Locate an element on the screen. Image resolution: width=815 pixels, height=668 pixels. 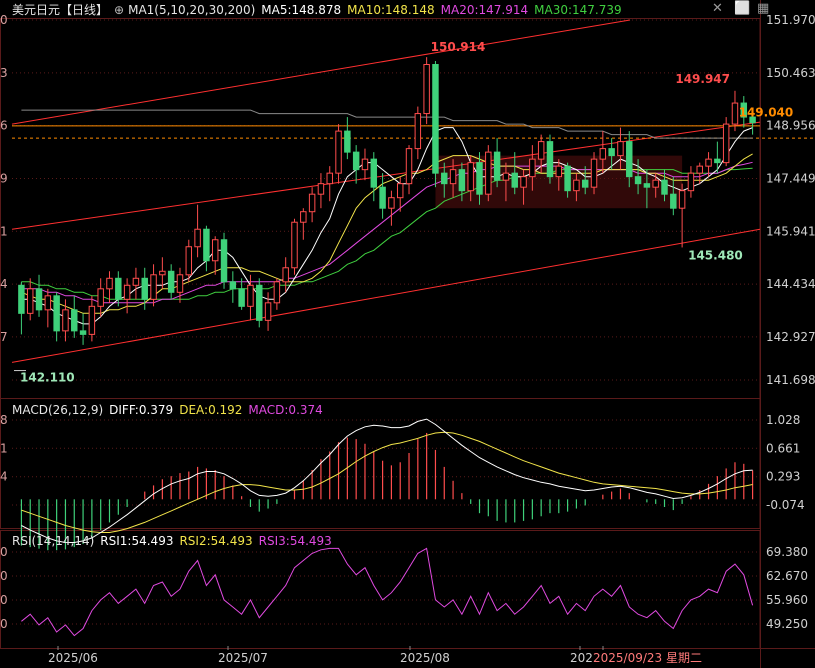
macd-title: MACD(26,12,9) is located at coordinates (57, 410).